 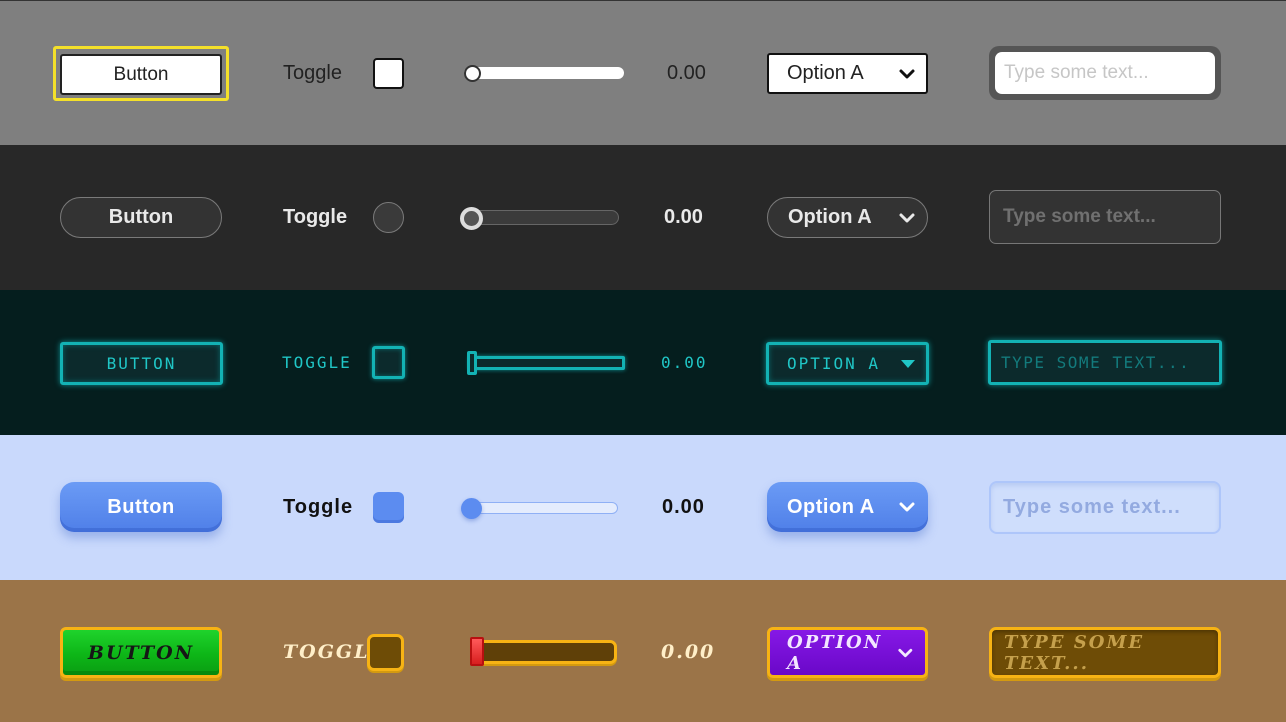 I want to click on toggle-label: TOGGLE, so click(x=317, y=362).